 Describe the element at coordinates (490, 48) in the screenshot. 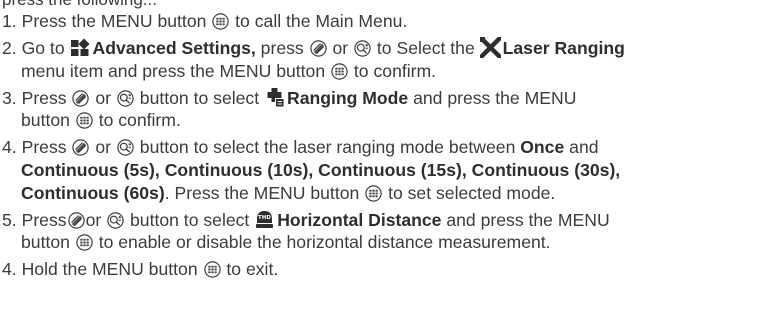

I see `laser-ranging-icon` at that location.